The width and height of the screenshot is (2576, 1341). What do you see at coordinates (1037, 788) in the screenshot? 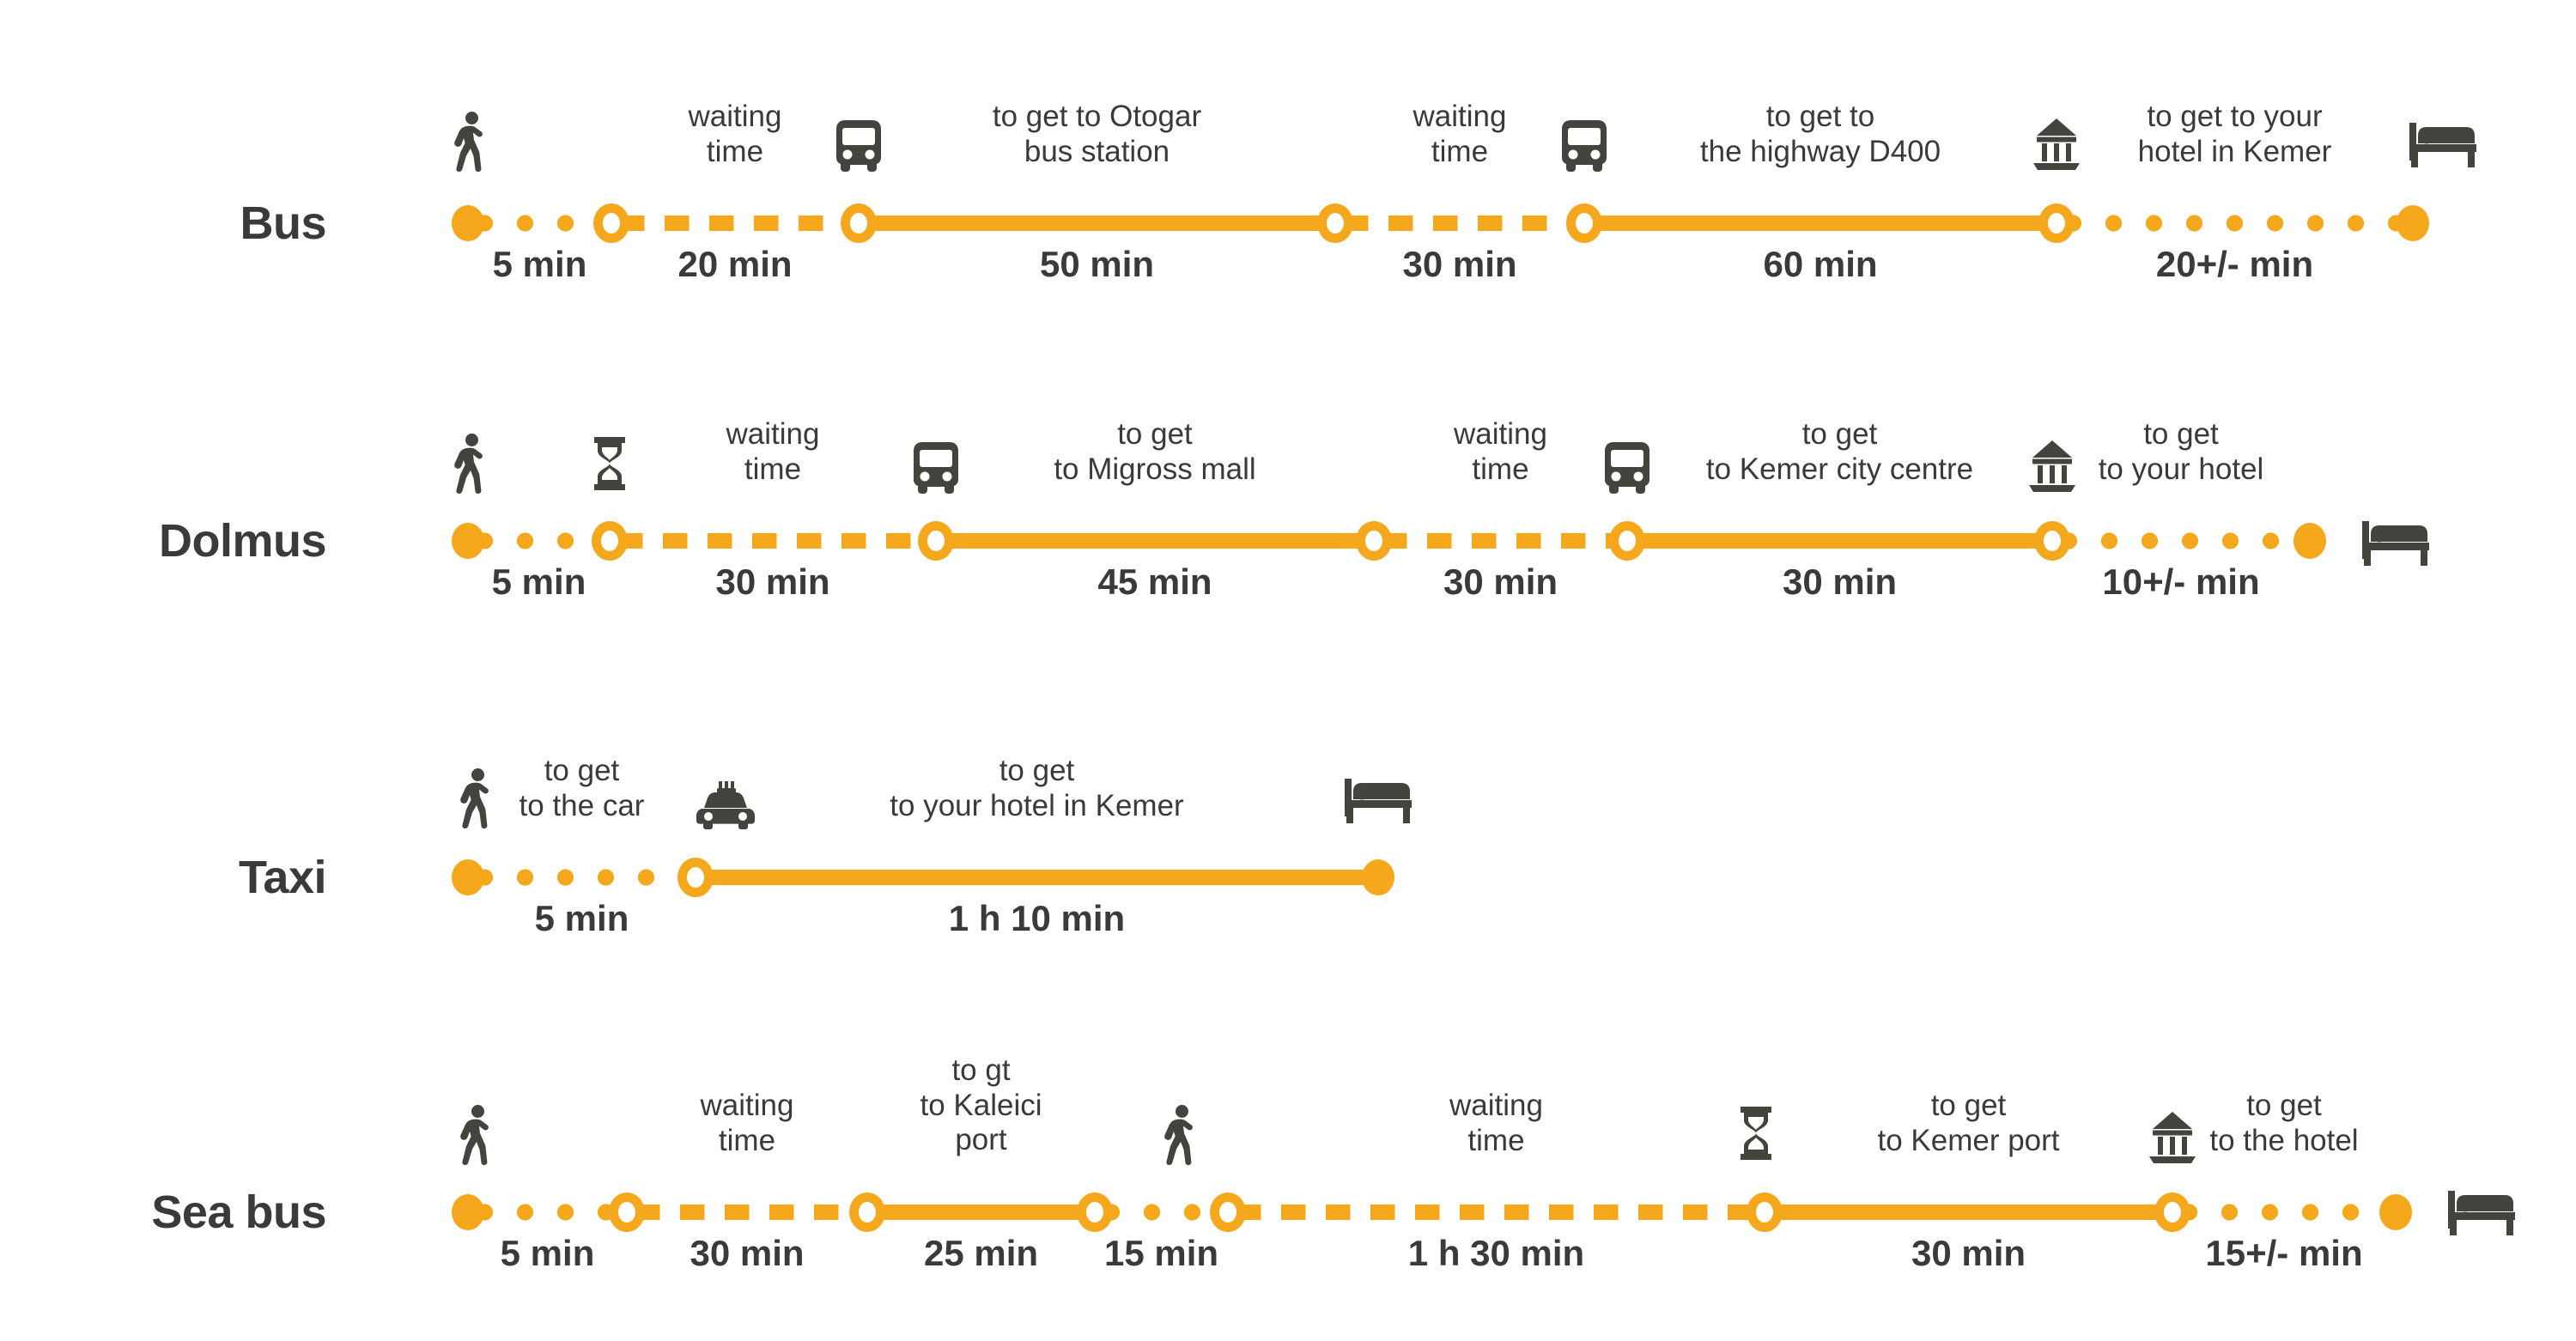
I see `segment-caption-drive-to-hotel: to get to your hotel in Kemer` at bounding box center [1037, 788].